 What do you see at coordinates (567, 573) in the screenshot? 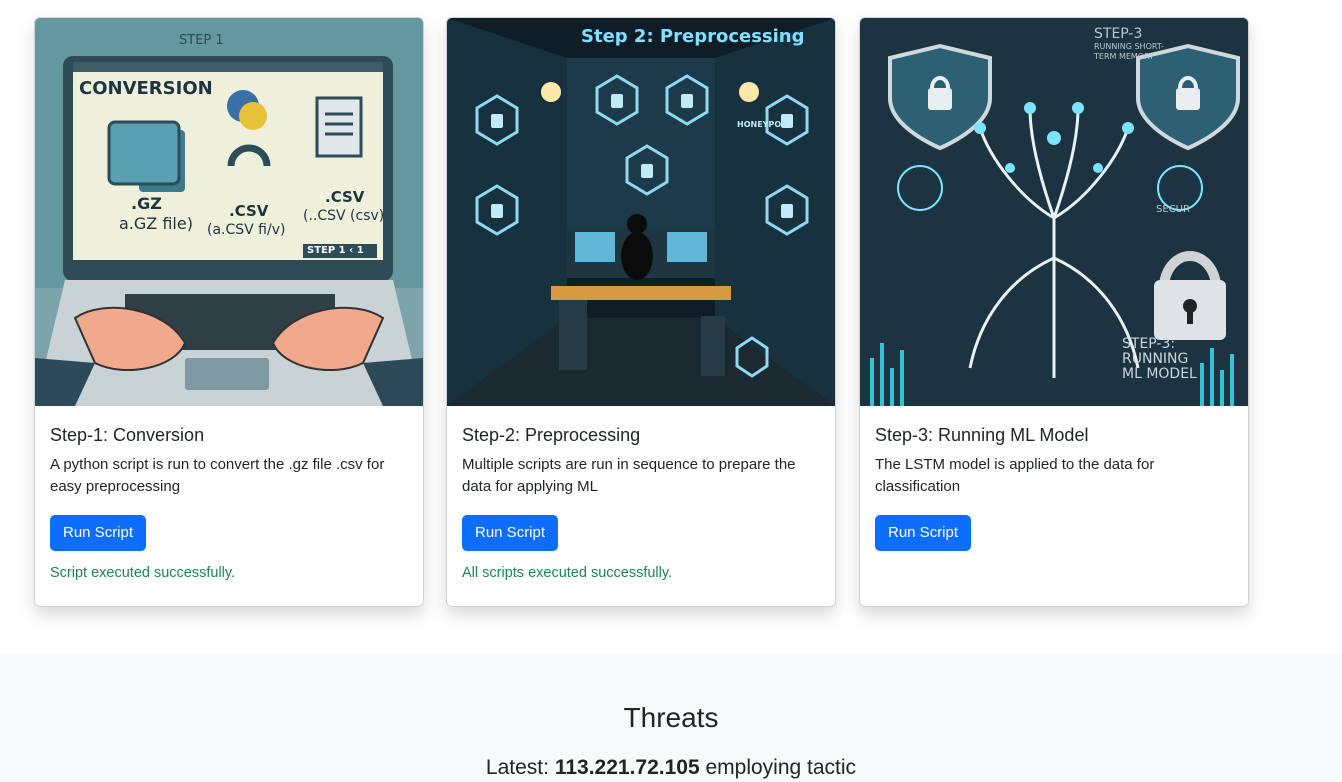
I see `status-message: All scripts executed successfully.` at bounding box center [567, 573].